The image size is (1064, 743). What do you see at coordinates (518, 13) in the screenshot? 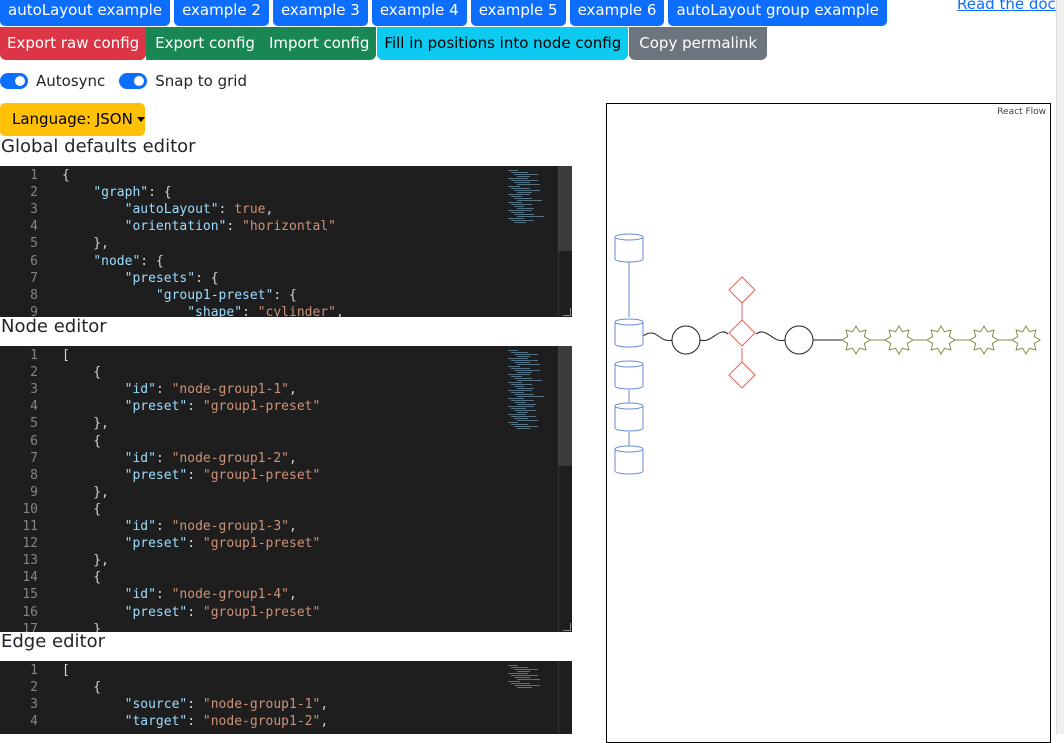
I see `tab-example-5: example 5` at bounding box center [518, 13].